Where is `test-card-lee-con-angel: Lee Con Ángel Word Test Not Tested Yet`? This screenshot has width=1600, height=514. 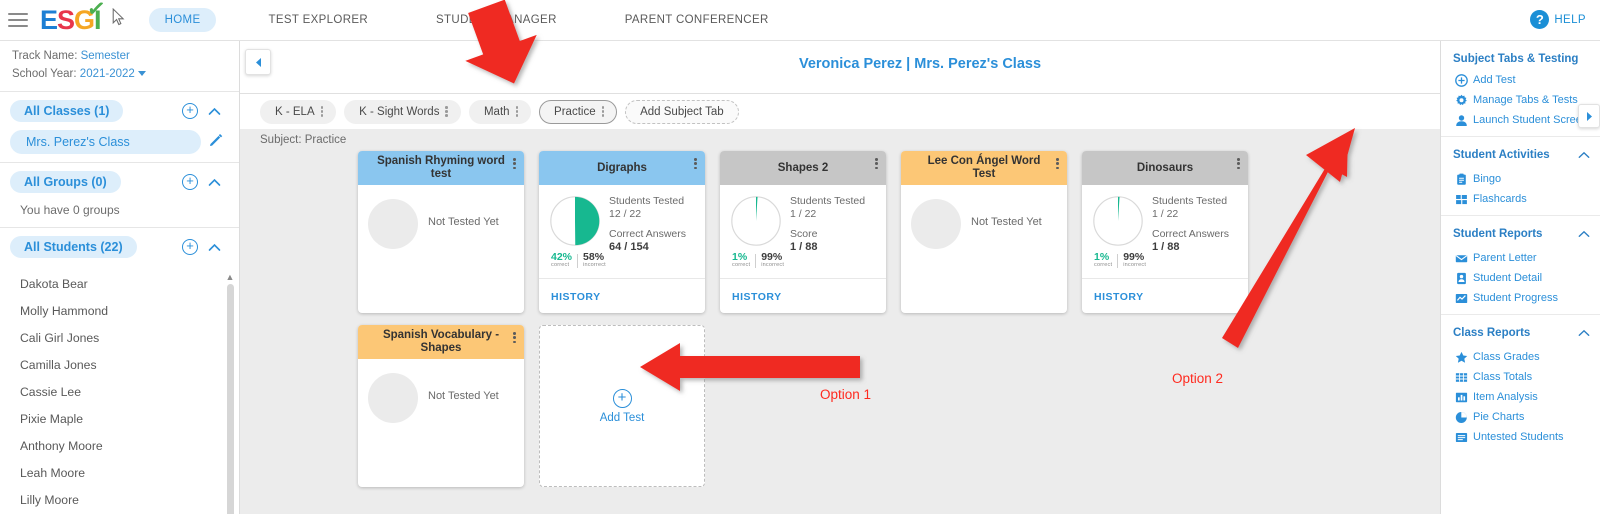
test-card-lee-con-angel: Lee Con Ángel Word Test Not Tested Yet is located at coordinates (984, 232).